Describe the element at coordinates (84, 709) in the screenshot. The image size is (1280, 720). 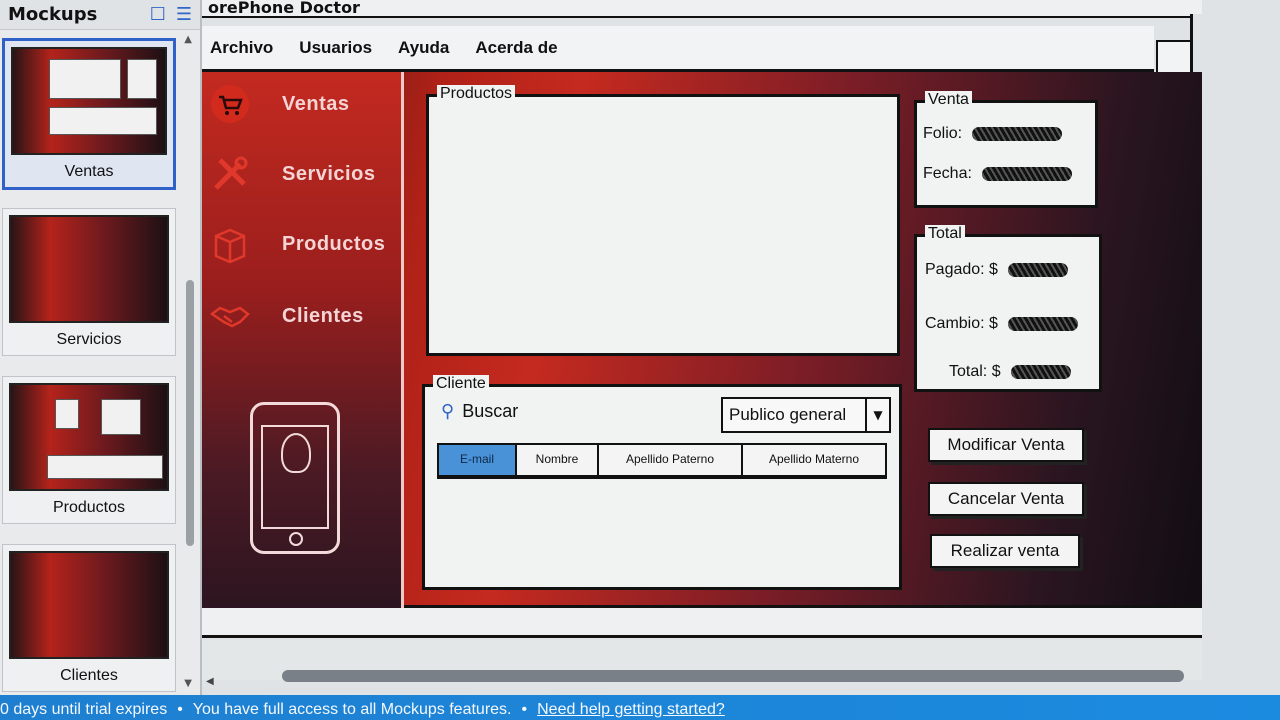
I see `trial-days-text: 0 days until trial expires` at that location.